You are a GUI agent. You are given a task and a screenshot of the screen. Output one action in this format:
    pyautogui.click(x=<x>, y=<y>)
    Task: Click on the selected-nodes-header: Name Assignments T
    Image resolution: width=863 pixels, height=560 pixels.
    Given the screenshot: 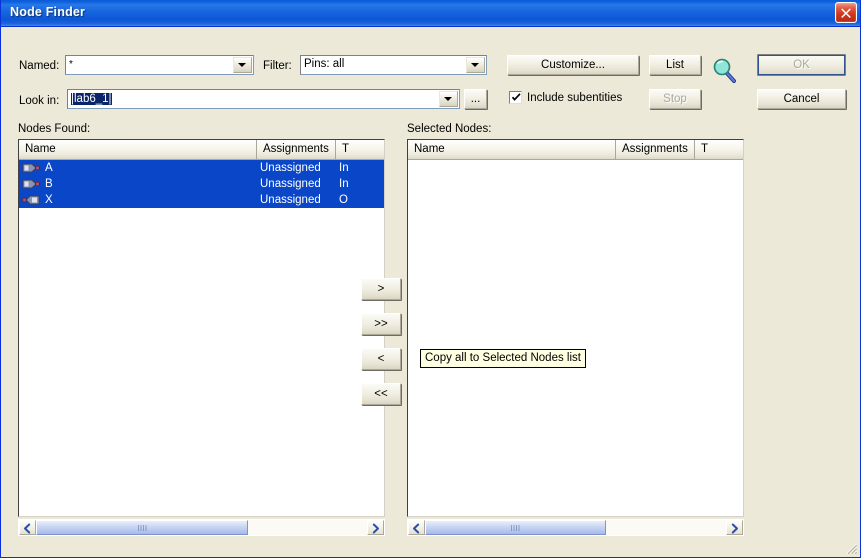 What is the action you would take?
    pyautogui.click(x=575, y=150)
    